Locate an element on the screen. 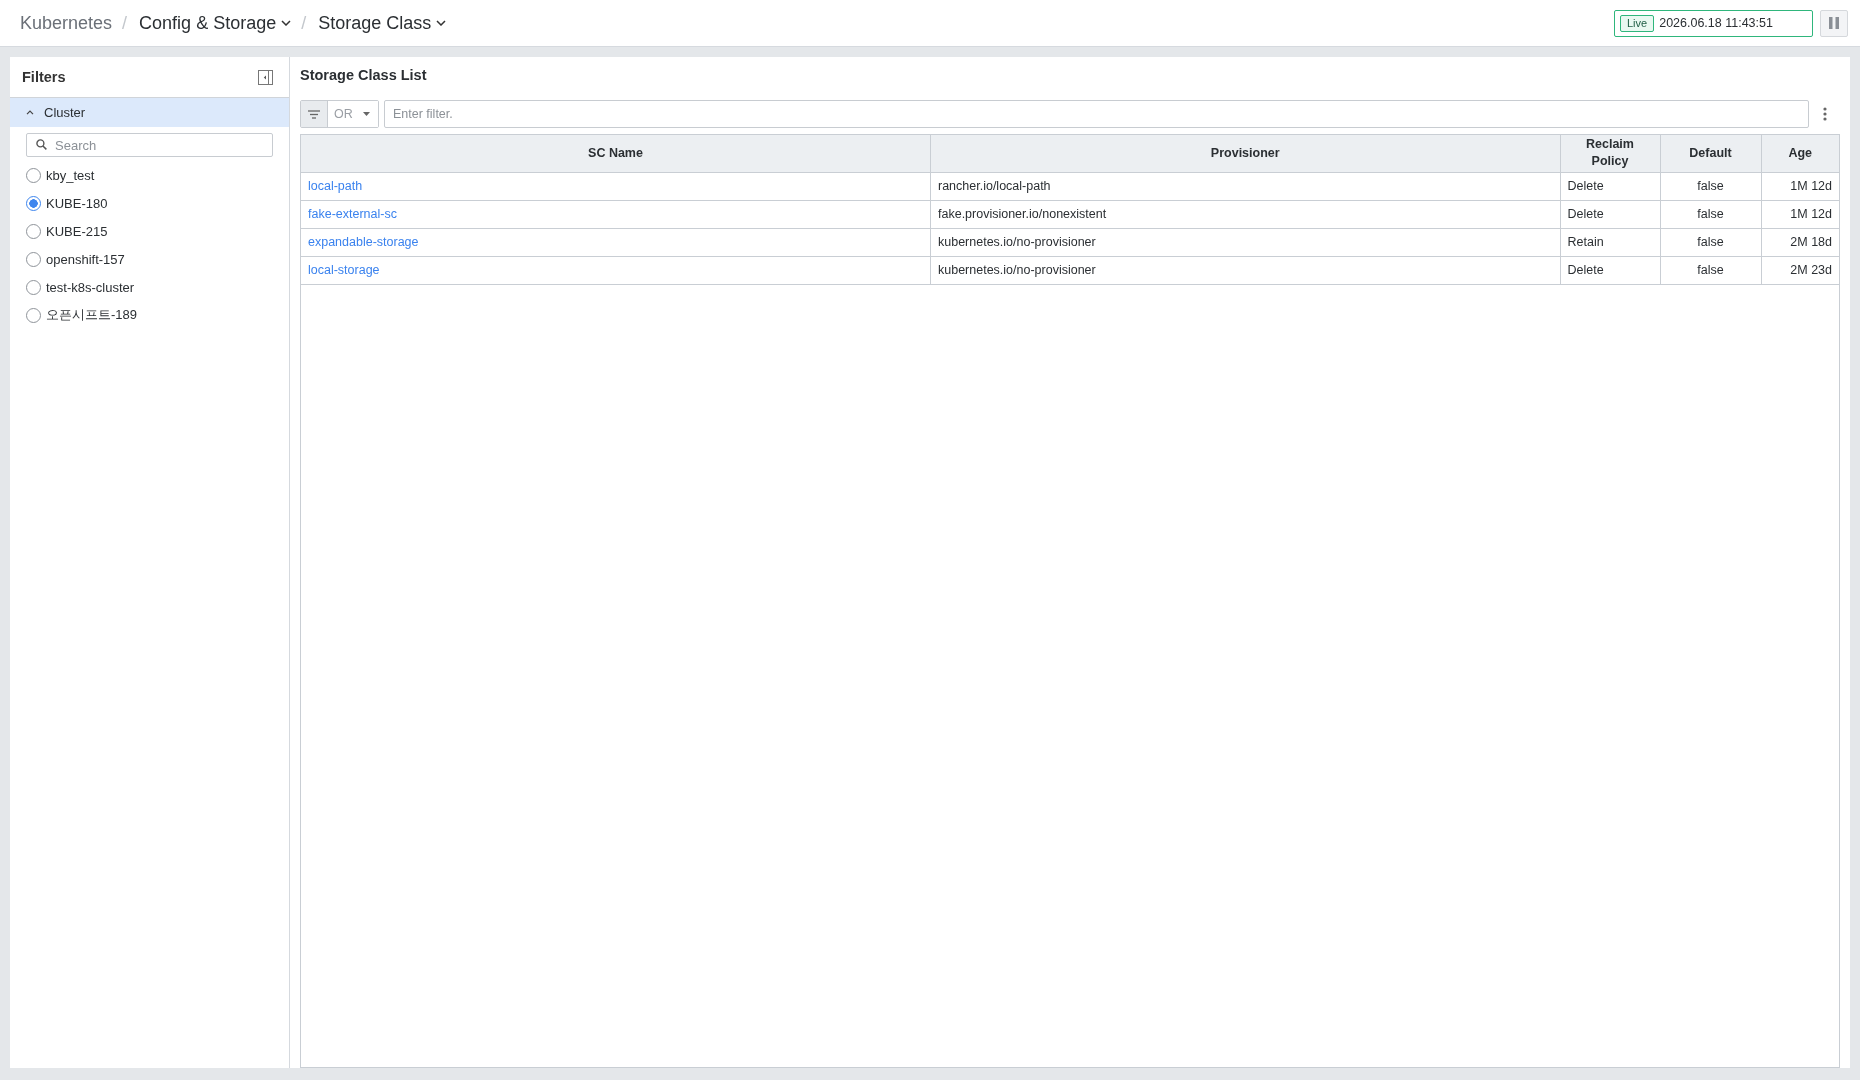  storage-class-link: local-storage is located at coordinates (344, 270).